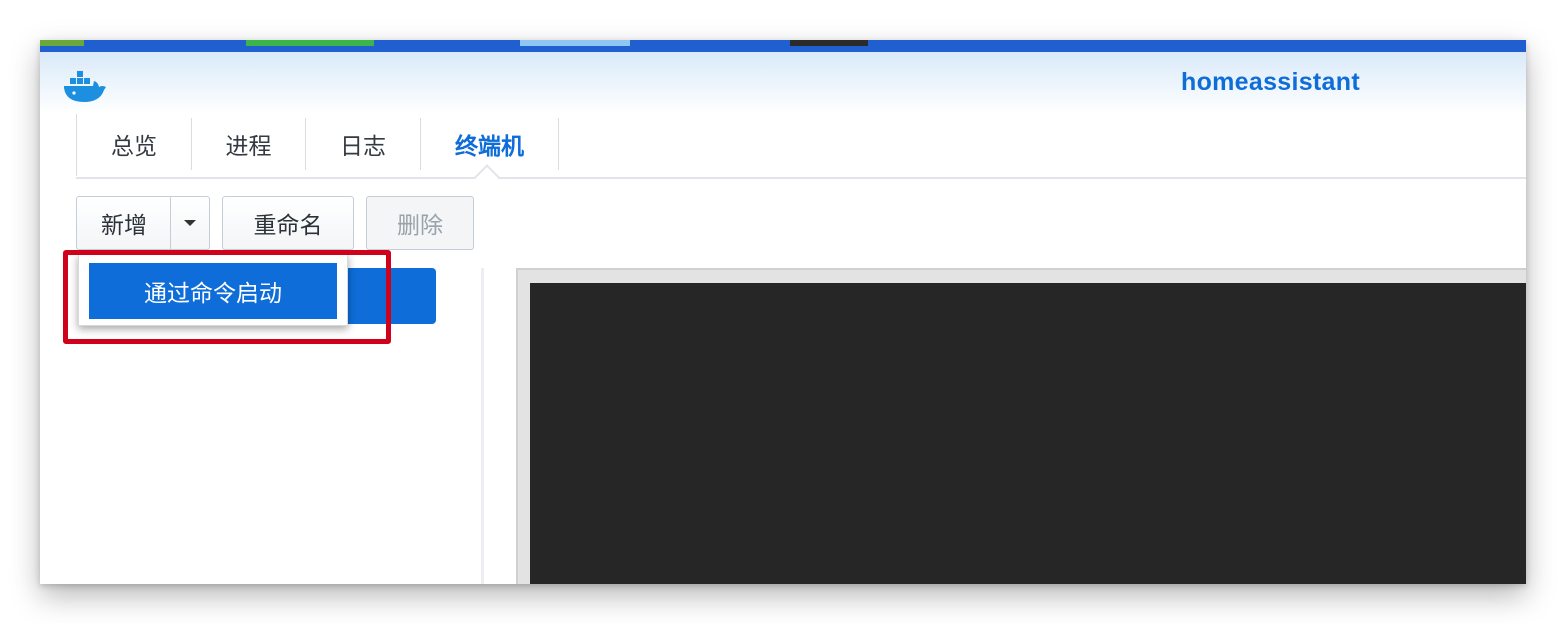  Describe the element at coordinates (124, 223) in the screenshot. I see `add-button: 新增` at that location.